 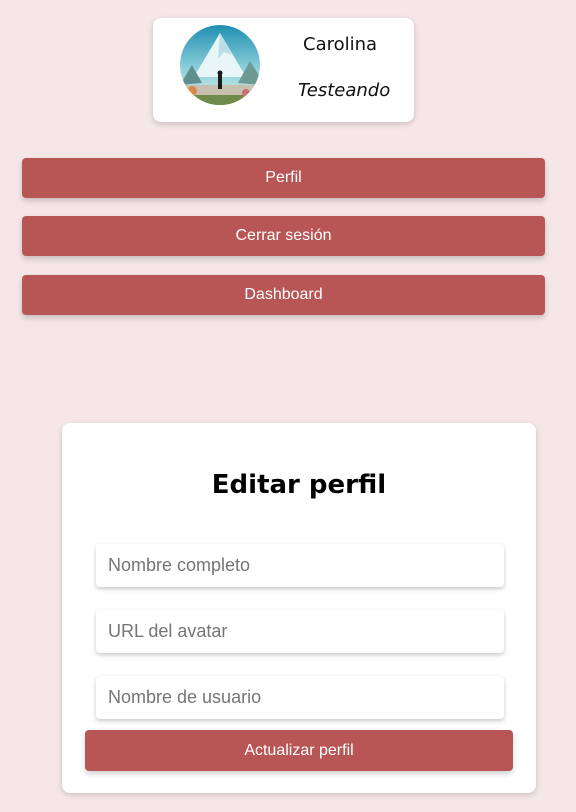 I want to click on logout-button: Cerrar sesión, so click(x=283, y=236).